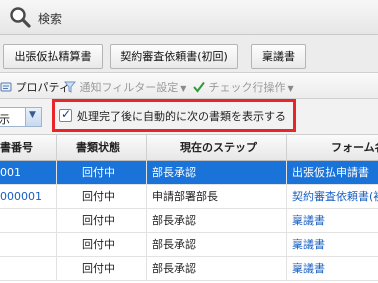 This screenshot has height=283, width=378. I want to click on display-select: 示 ▼, so click(21, 117).